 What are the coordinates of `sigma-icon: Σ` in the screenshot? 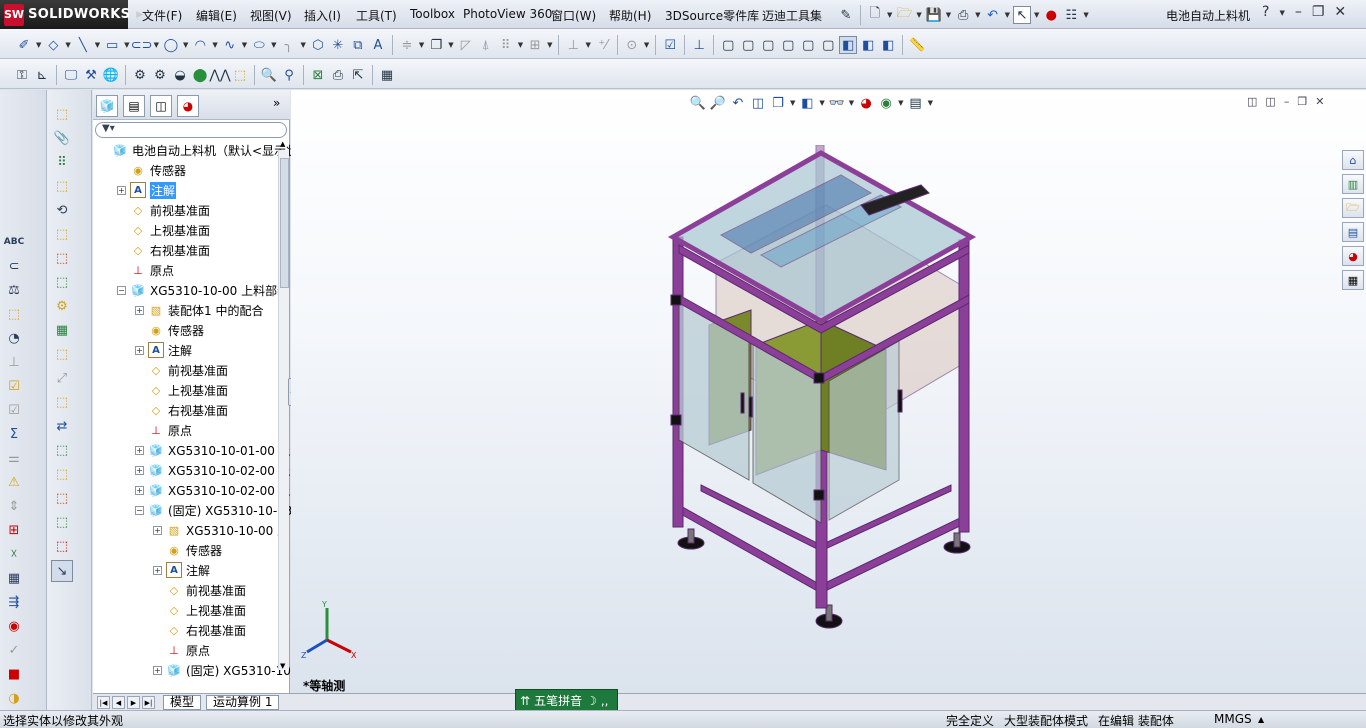 It's located at (14, 434).